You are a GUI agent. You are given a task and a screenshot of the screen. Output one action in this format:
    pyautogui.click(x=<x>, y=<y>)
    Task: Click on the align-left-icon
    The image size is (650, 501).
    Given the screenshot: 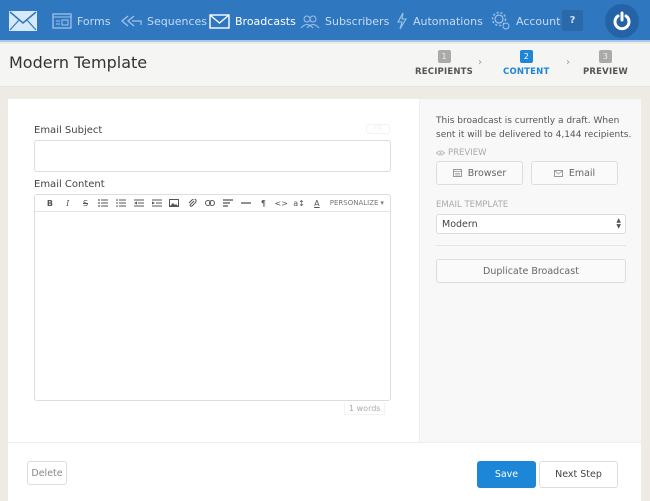 What is the action you would take?
    pyautogui.click(x=227, y=203)
    